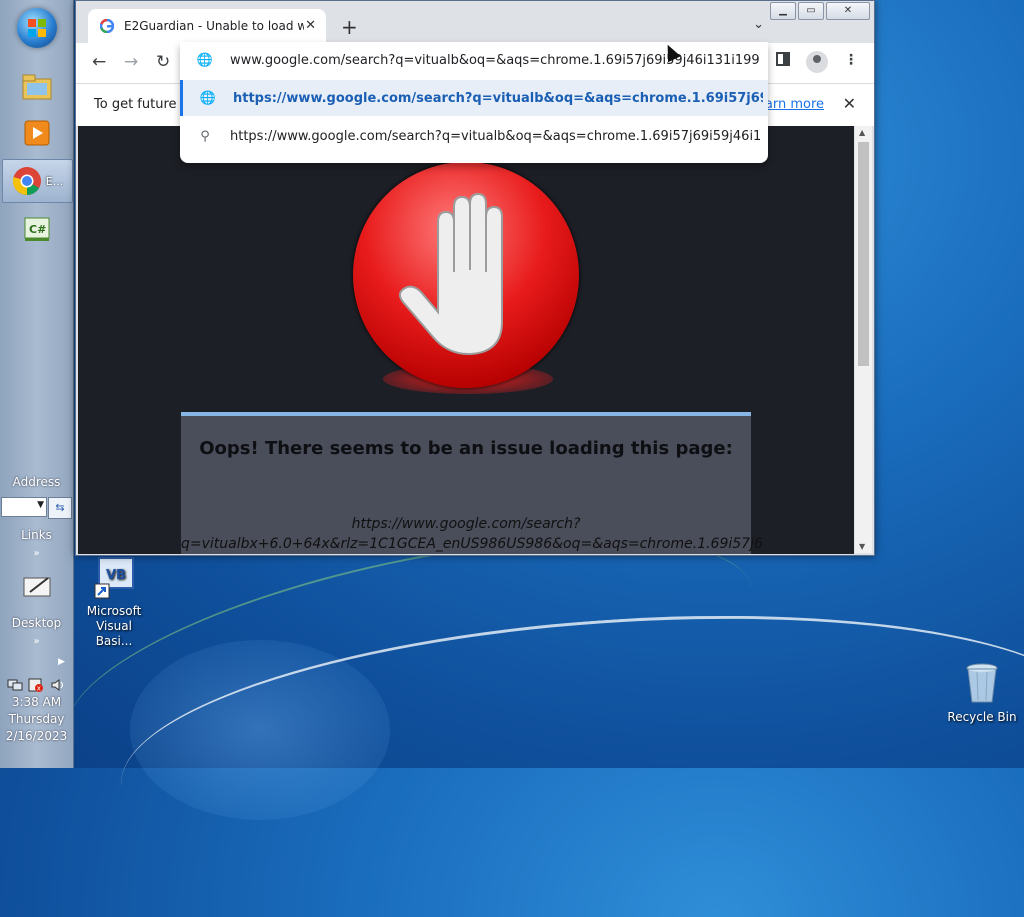 This screenshot has height=917, width=1024. I want to click on address-go-button: ⇆, so click(60, 508).